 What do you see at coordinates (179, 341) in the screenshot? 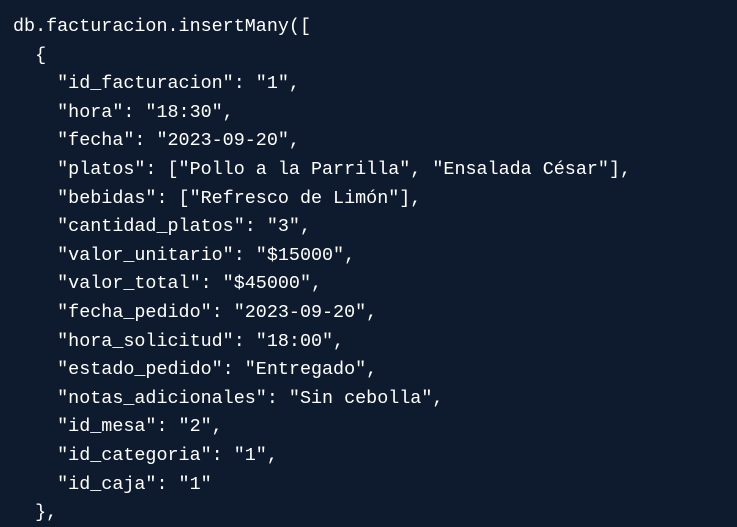
I see `code-line-hora-solicitud: "hora_solicitud": "18:00",` at bounding box center [179, 341].